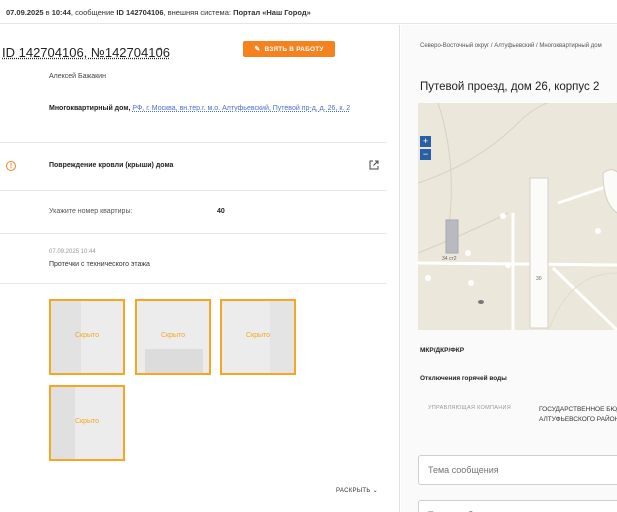  What do you see at coordinates (86, 52) in the screenshot?
I see `ticket-title: ID 142704106, №142704106` at bounding box center [86, 52].